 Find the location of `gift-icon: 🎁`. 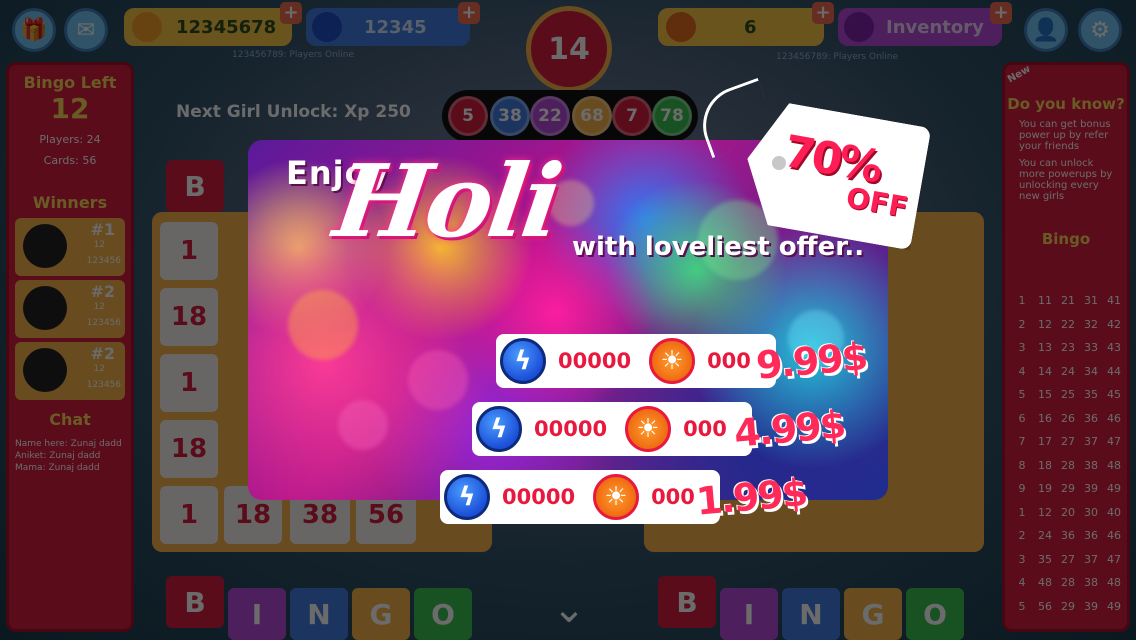

gift-icon: 🎁 is located at coordinates (34, 30).